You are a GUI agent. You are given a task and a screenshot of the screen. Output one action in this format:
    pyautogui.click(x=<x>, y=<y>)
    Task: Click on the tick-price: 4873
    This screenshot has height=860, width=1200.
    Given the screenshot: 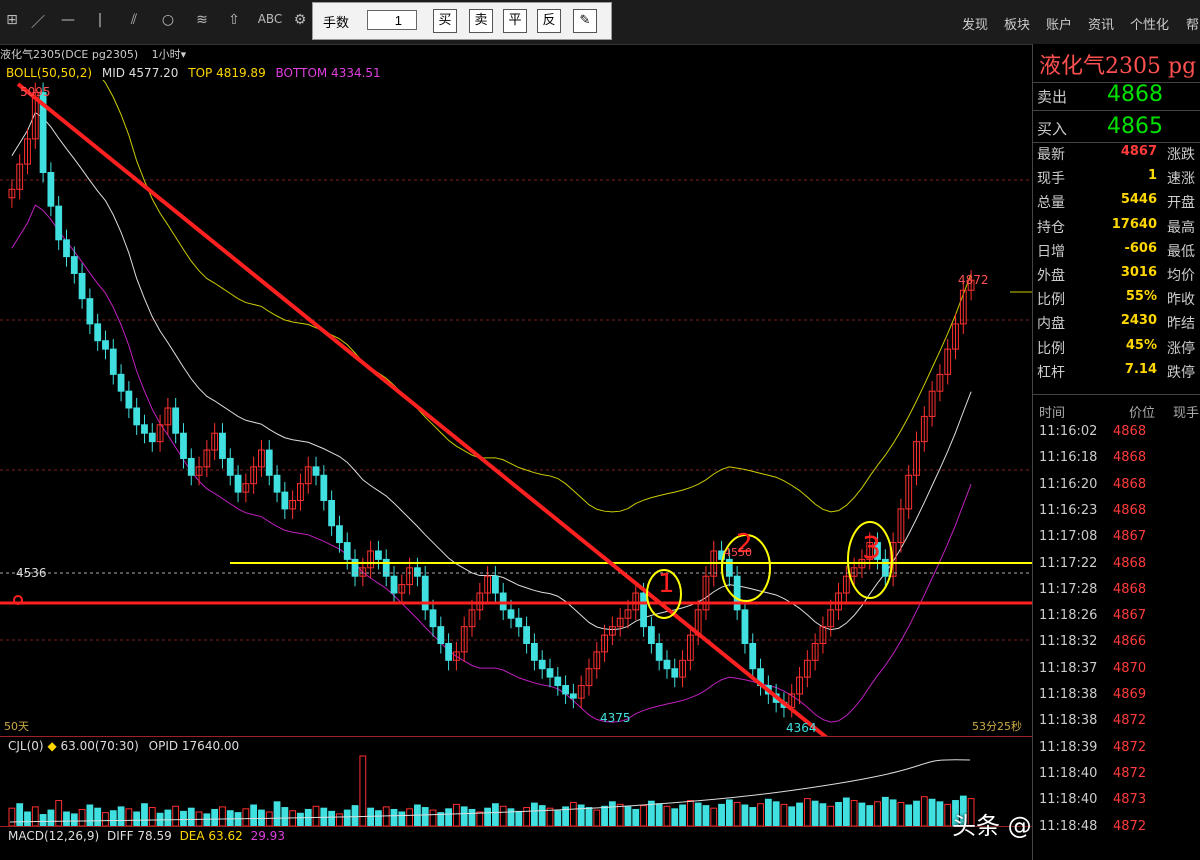 What is the action you would take?
    pyautogui.click(x=1130, y=800)
    